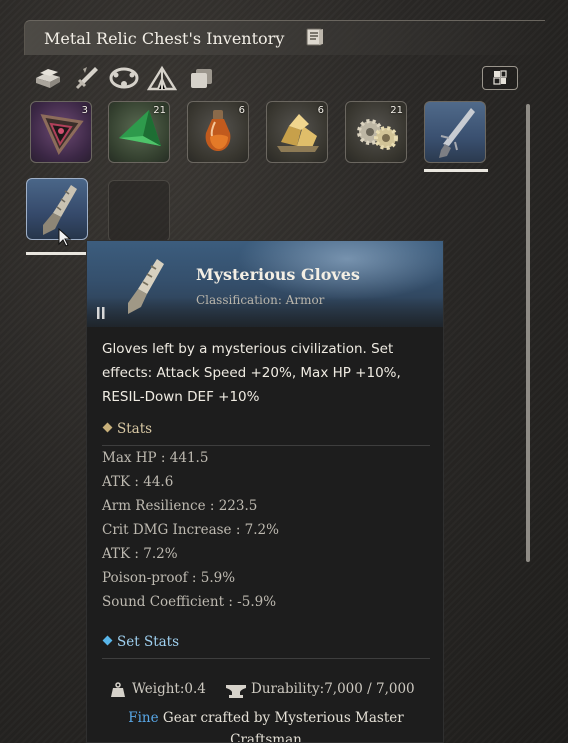  Describe the element at coordinates (123, 78) in the screenshot. I see `pet-collar-icon` at that location.